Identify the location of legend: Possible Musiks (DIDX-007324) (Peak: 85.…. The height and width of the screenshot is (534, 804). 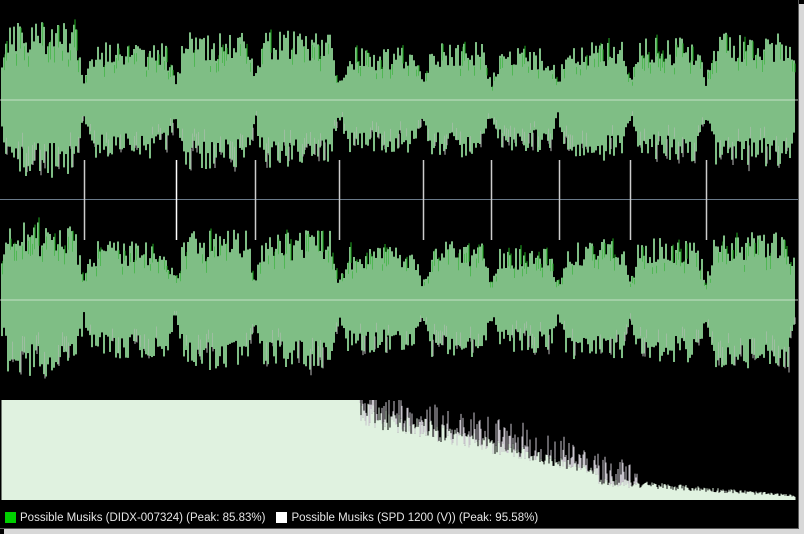
(399, 517).